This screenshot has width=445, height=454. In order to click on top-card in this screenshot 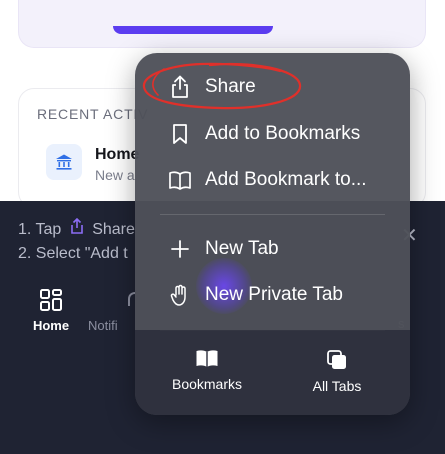, I will do `click(222, 24)`.